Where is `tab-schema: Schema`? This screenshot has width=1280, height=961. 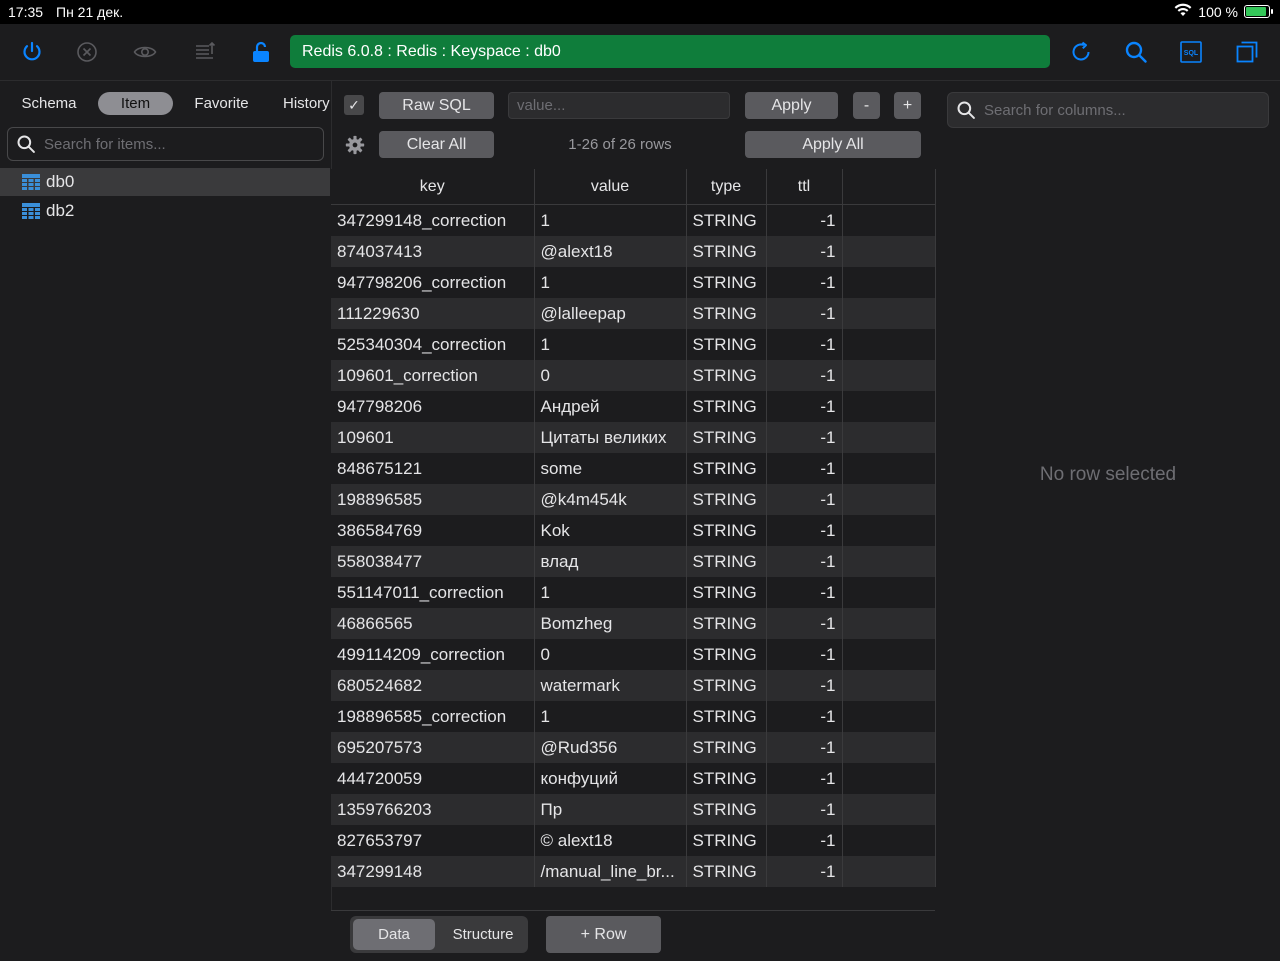
tab-schema: Schema is located at coordinates (49, 103).